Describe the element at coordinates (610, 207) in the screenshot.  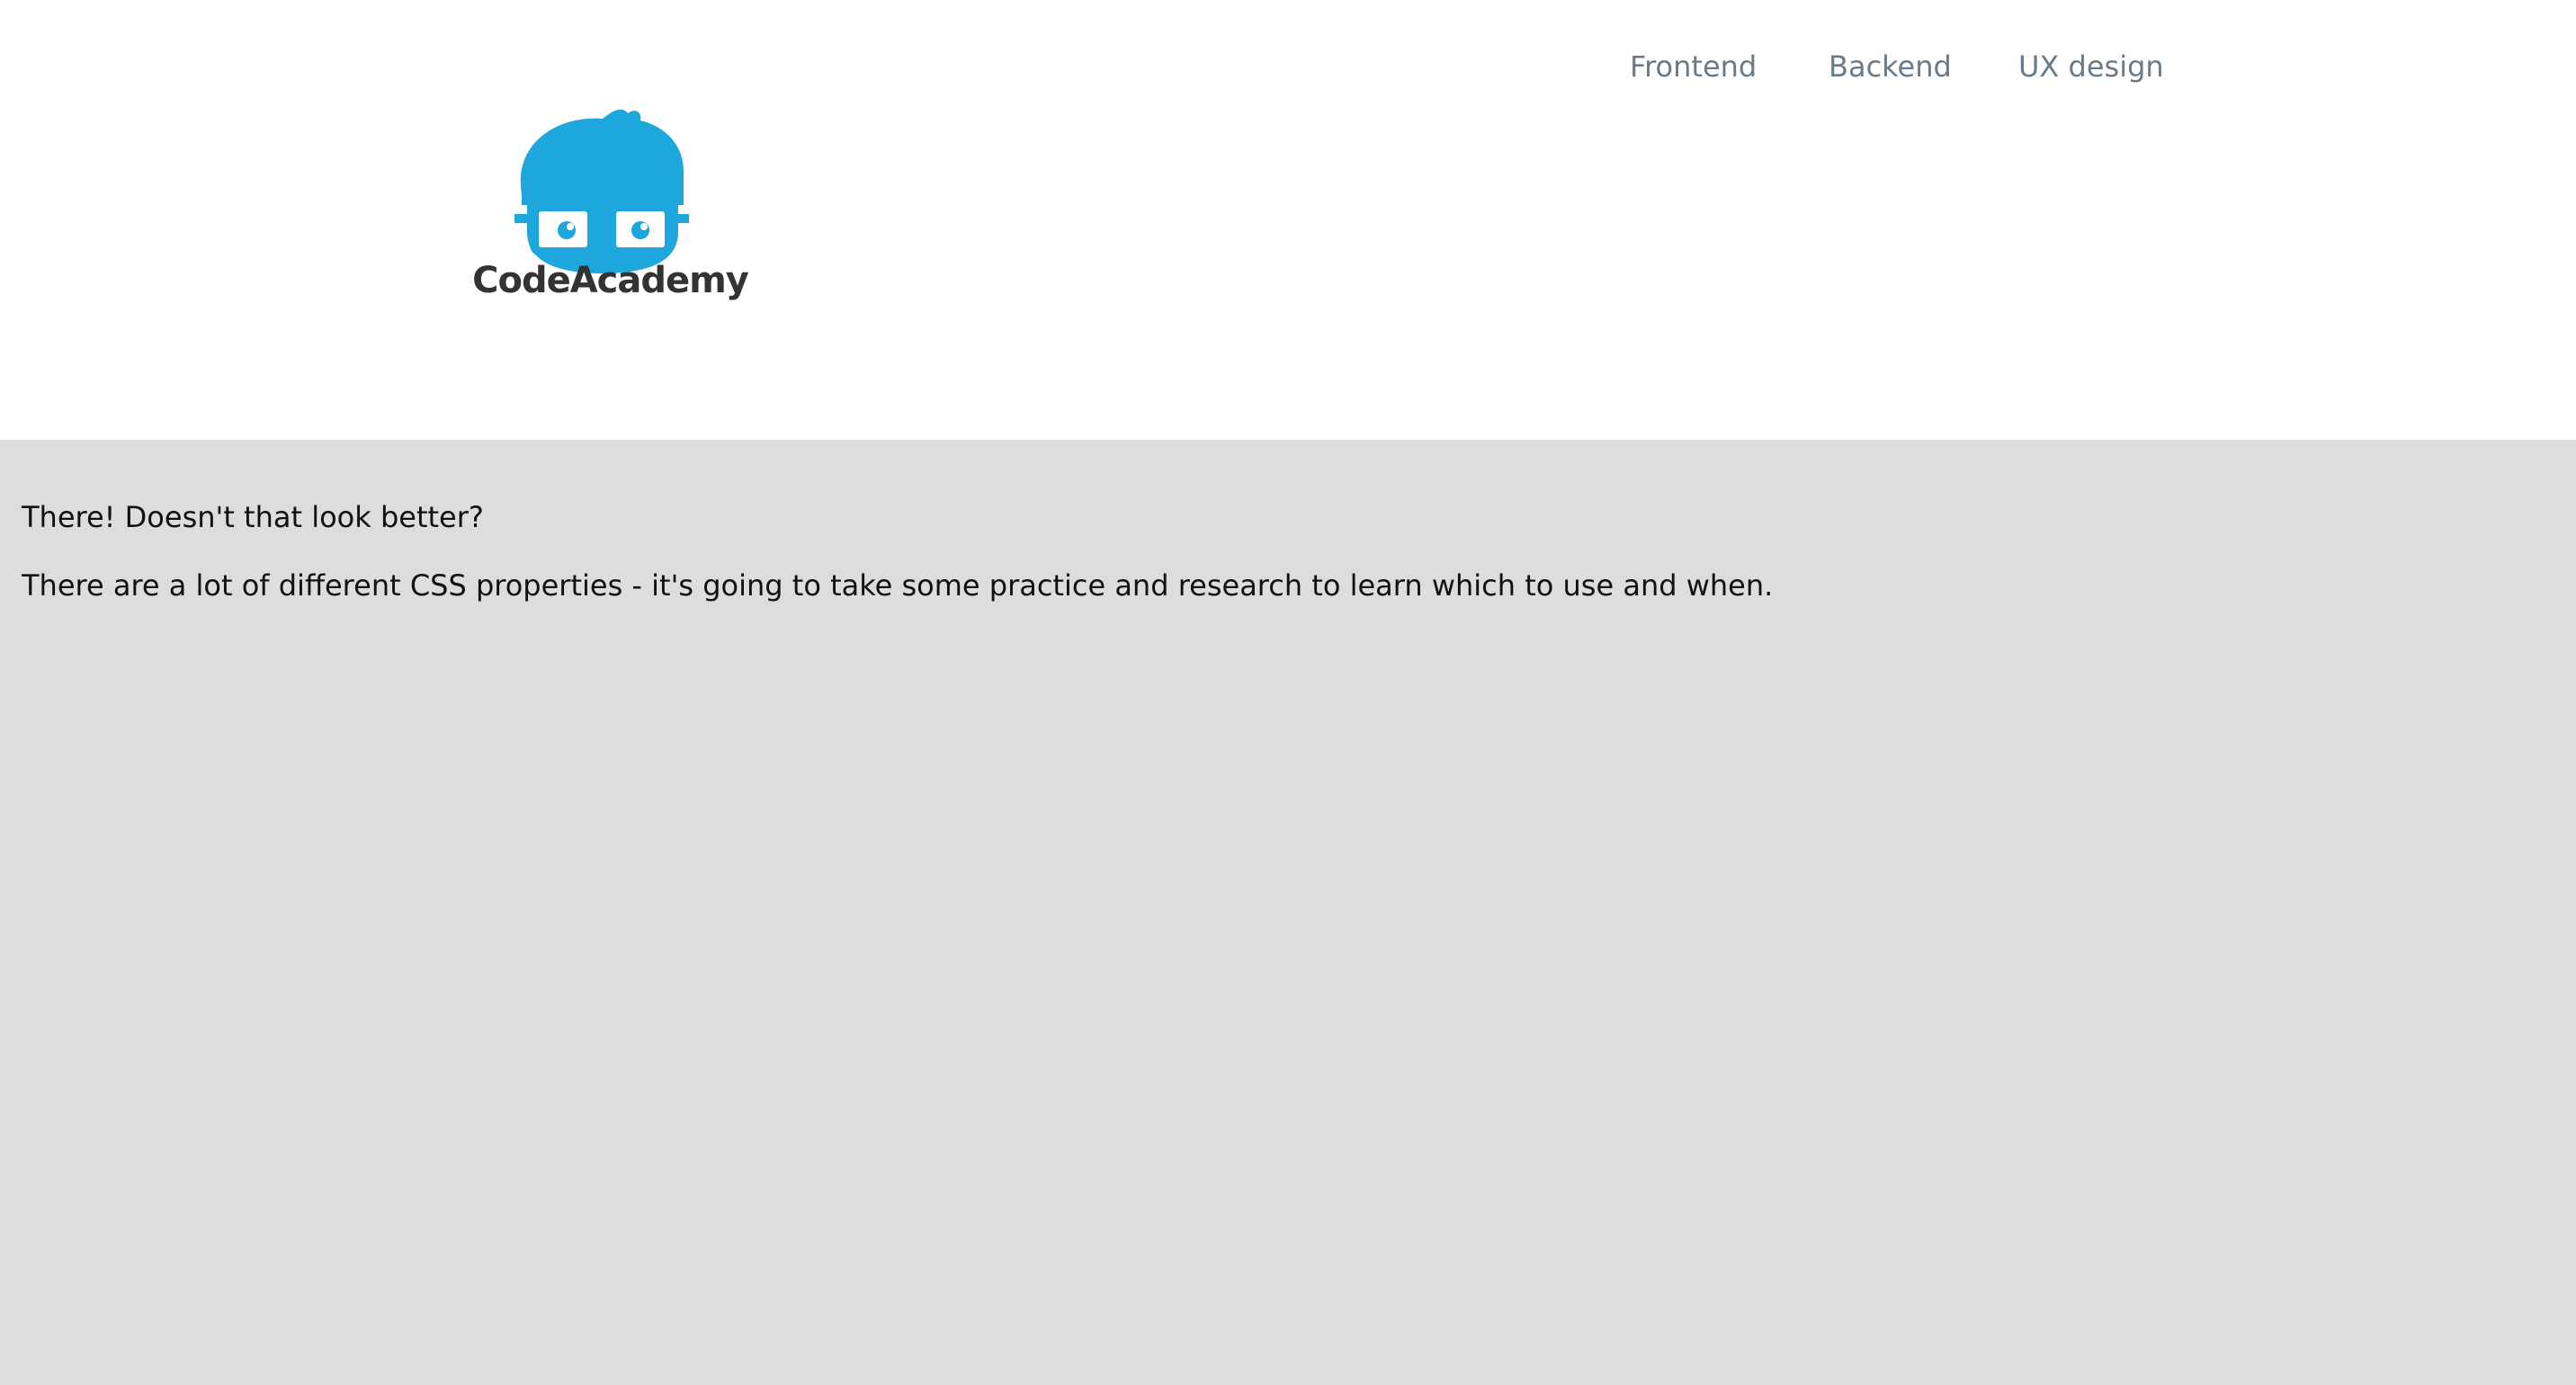
I see `codeacademy-logo: CodeAcademy` at that location.